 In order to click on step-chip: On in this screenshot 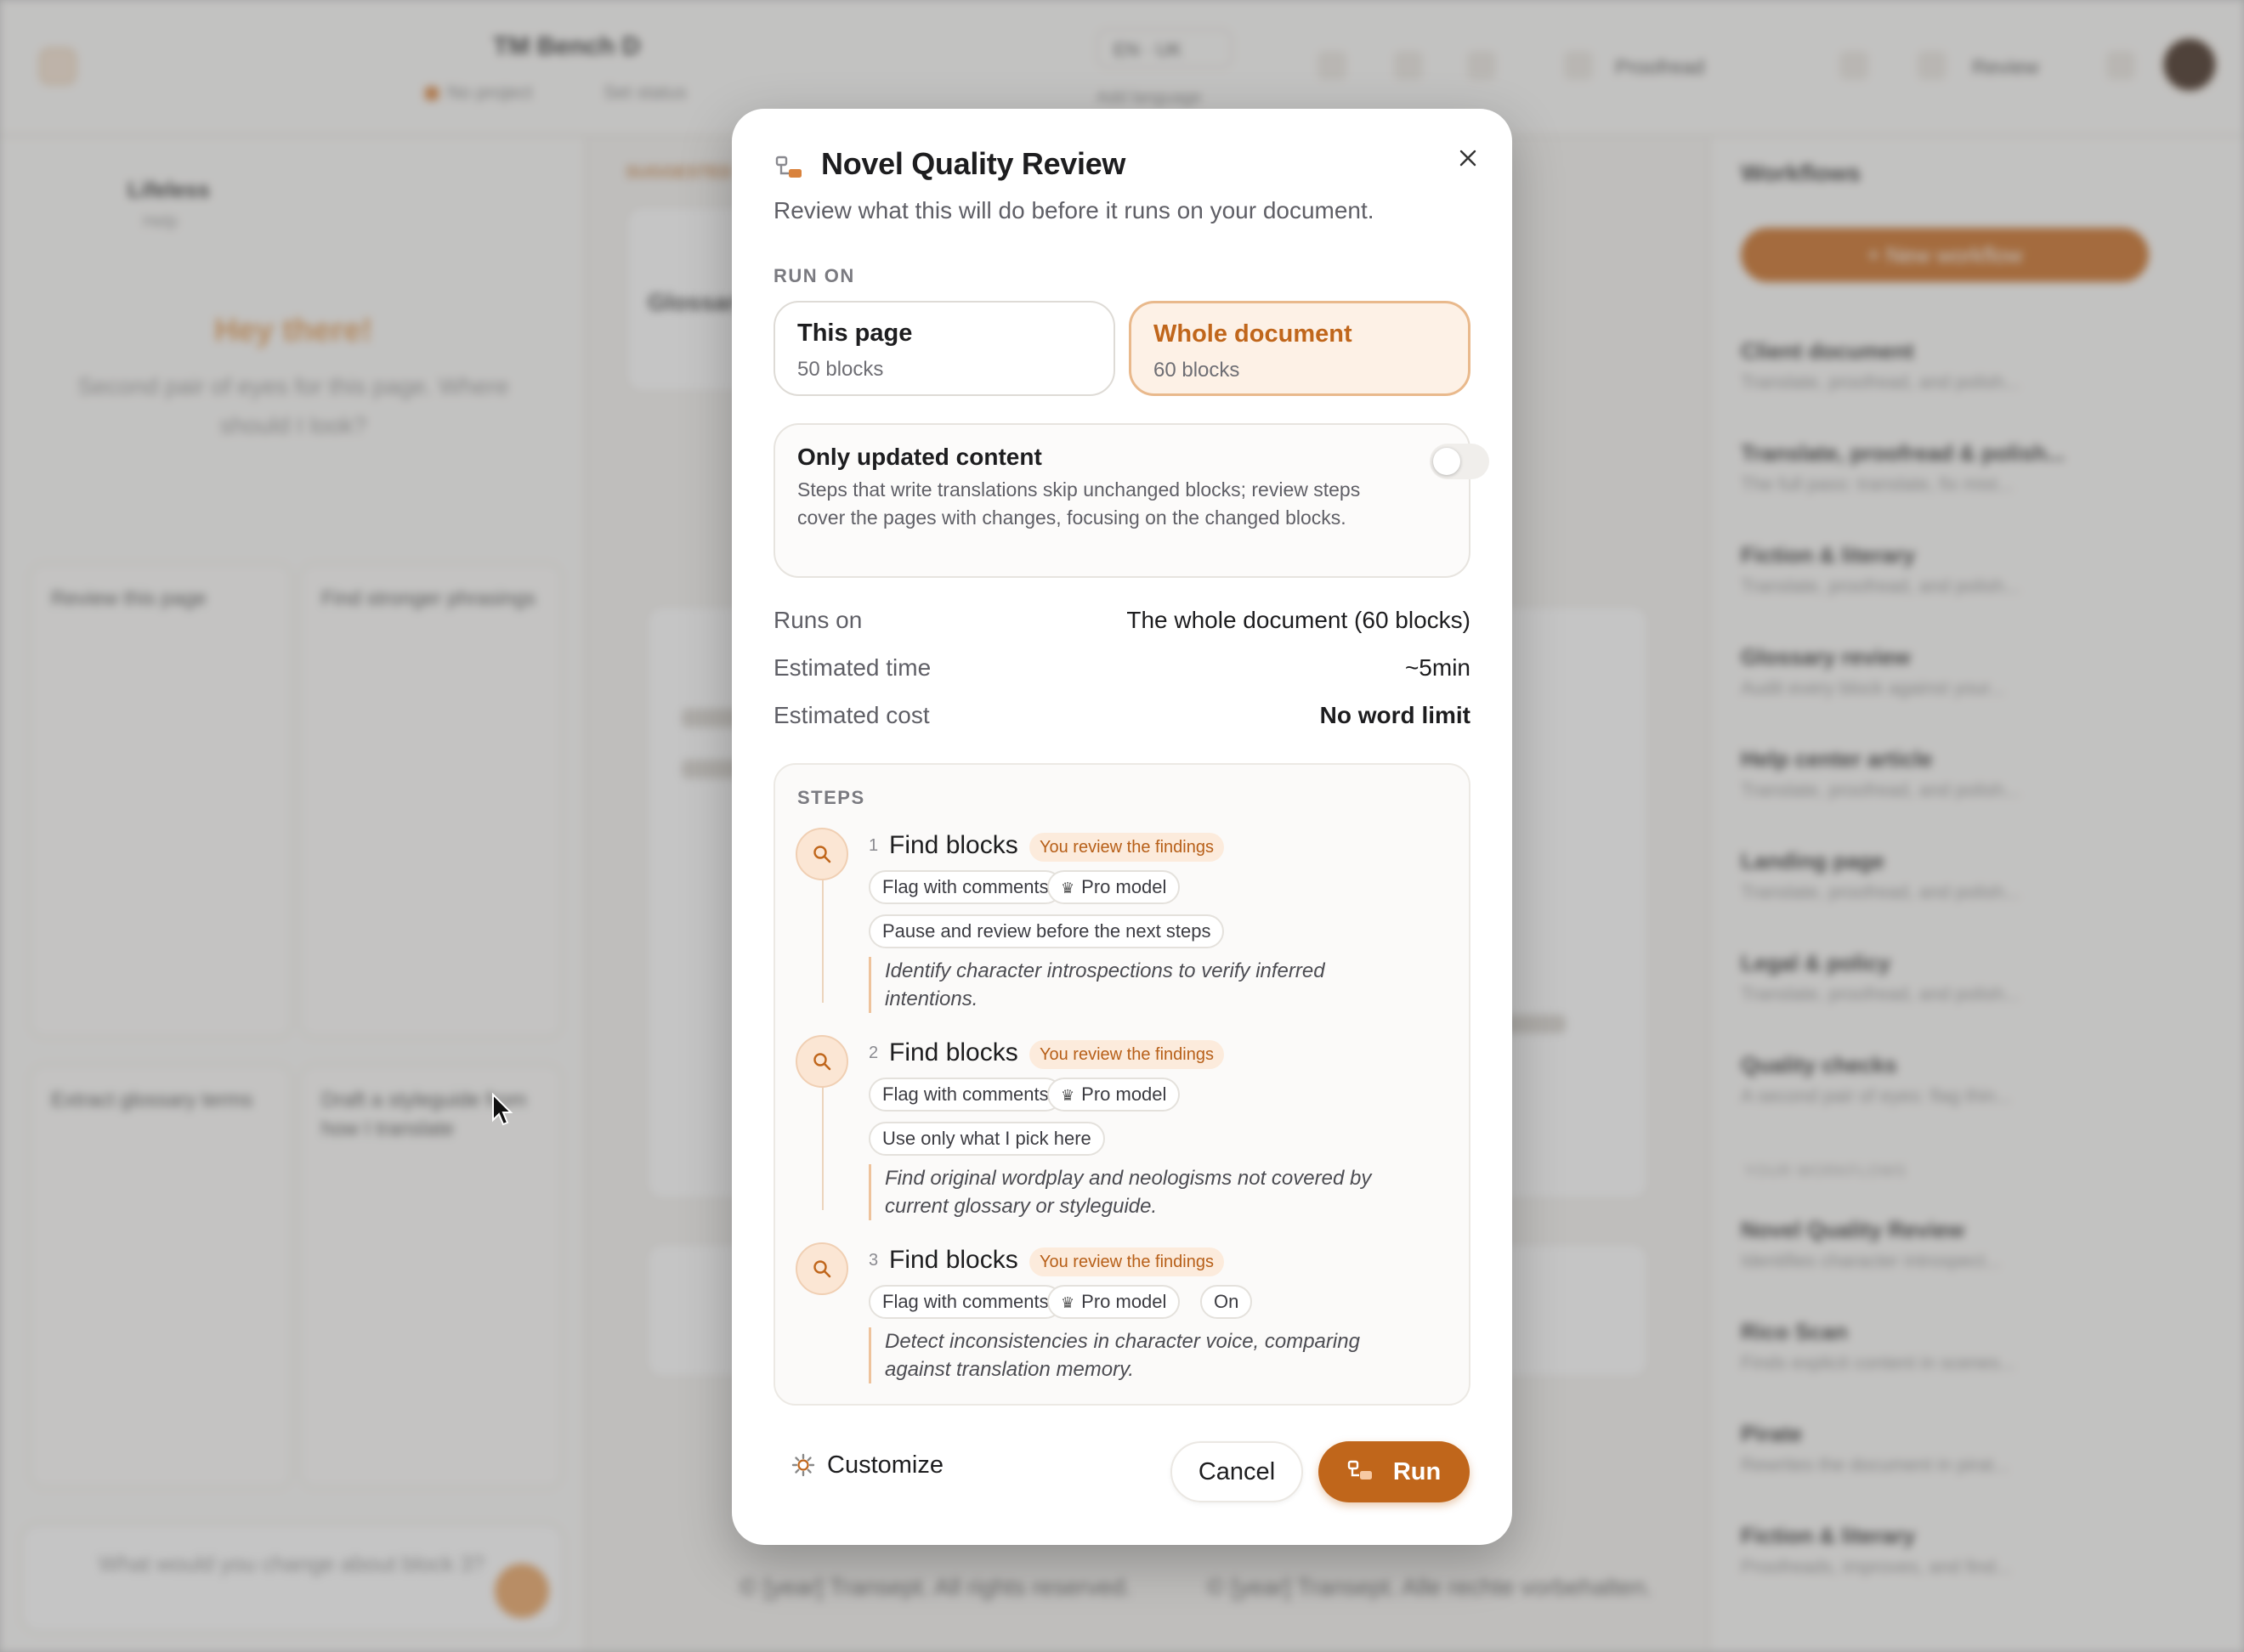, I will do `click(1226, 1302)`.